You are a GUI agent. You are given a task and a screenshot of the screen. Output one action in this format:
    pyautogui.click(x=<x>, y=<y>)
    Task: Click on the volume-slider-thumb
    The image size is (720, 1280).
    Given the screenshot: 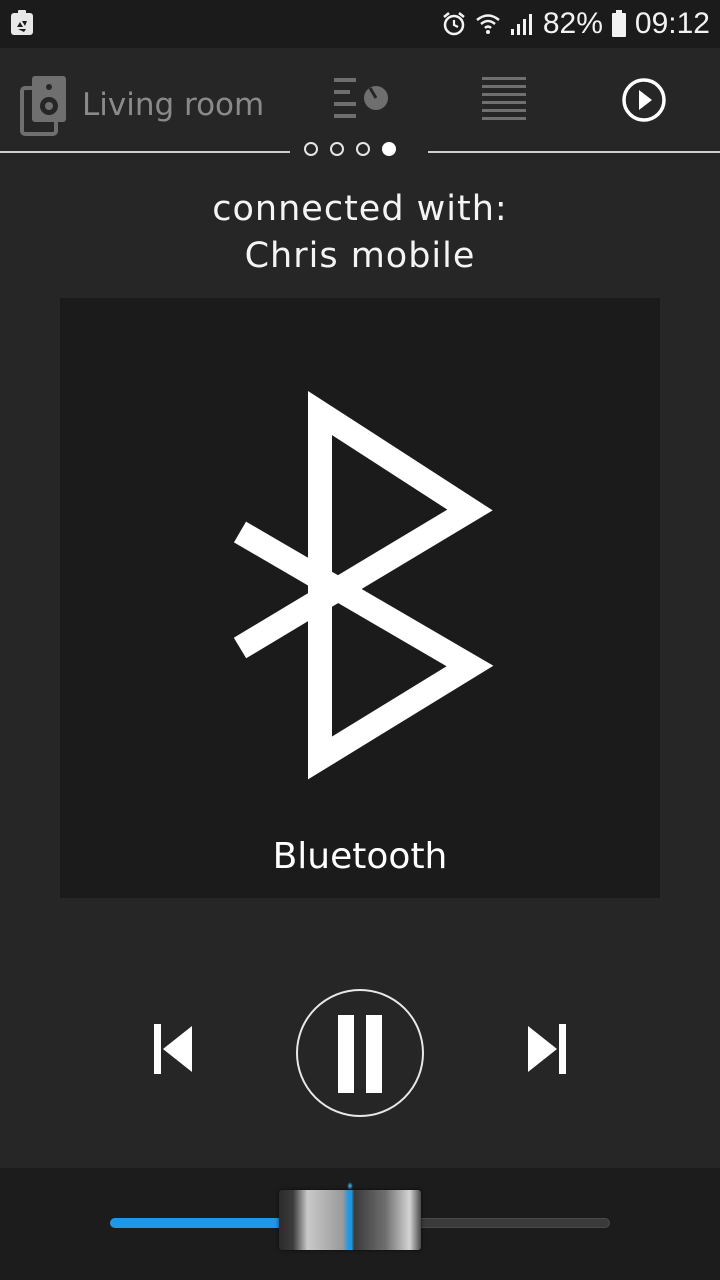 What is the action you would take?
    pyautogui.click(x=350, y=1220)
    